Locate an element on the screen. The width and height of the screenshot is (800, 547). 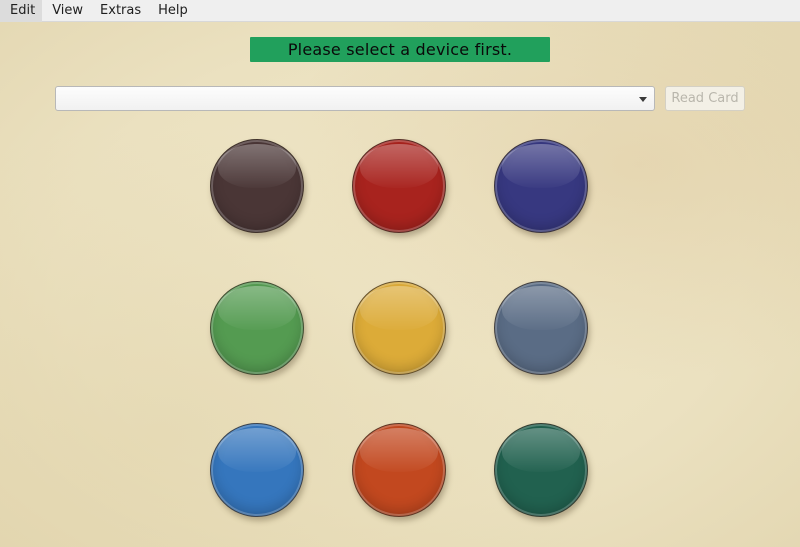
color-button-dark-brown is located at coordinates (257, 186).